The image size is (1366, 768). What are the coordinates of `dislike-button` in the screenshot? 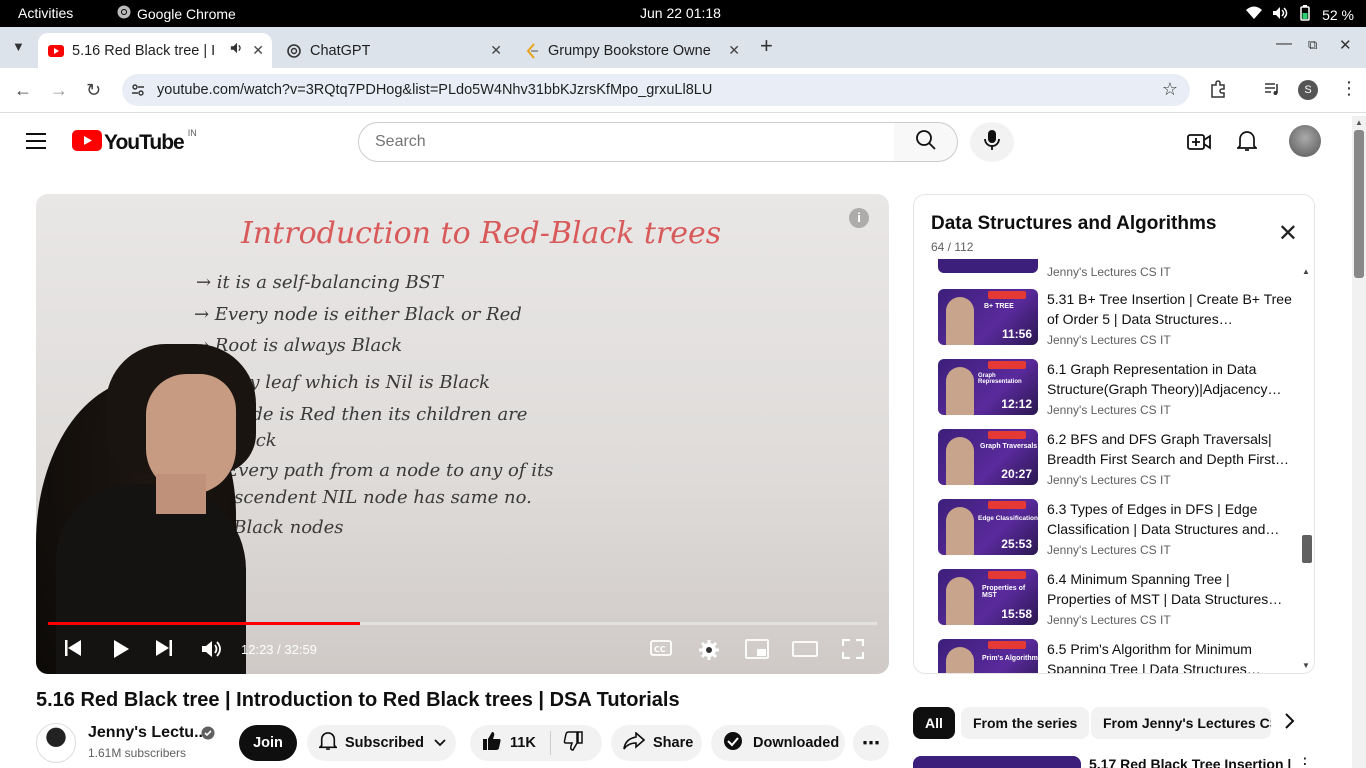 It's located at (567, 743).